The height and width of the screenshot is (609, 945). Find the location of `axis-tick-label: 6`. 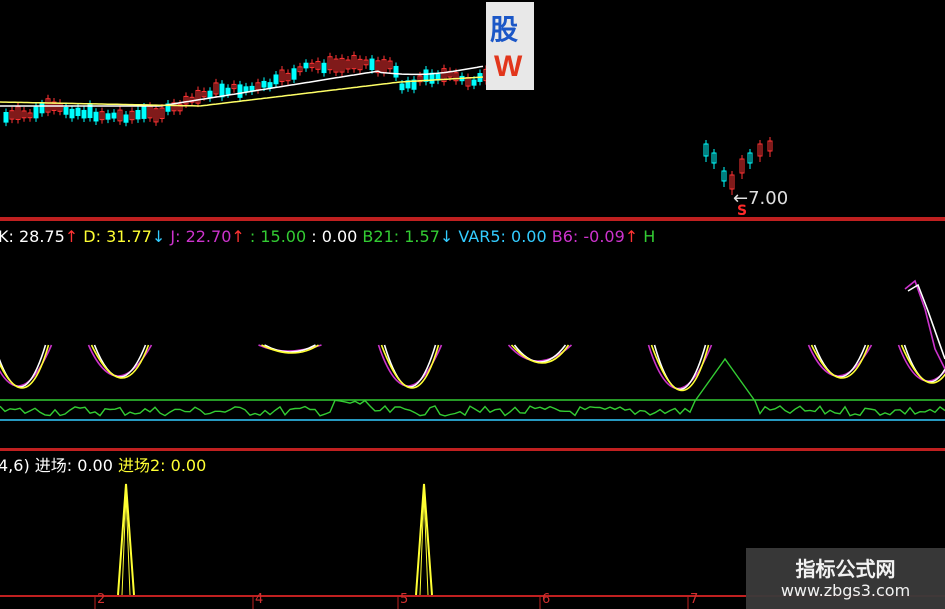

axis-tick-label: 6 is located at coordinates (546, 599).